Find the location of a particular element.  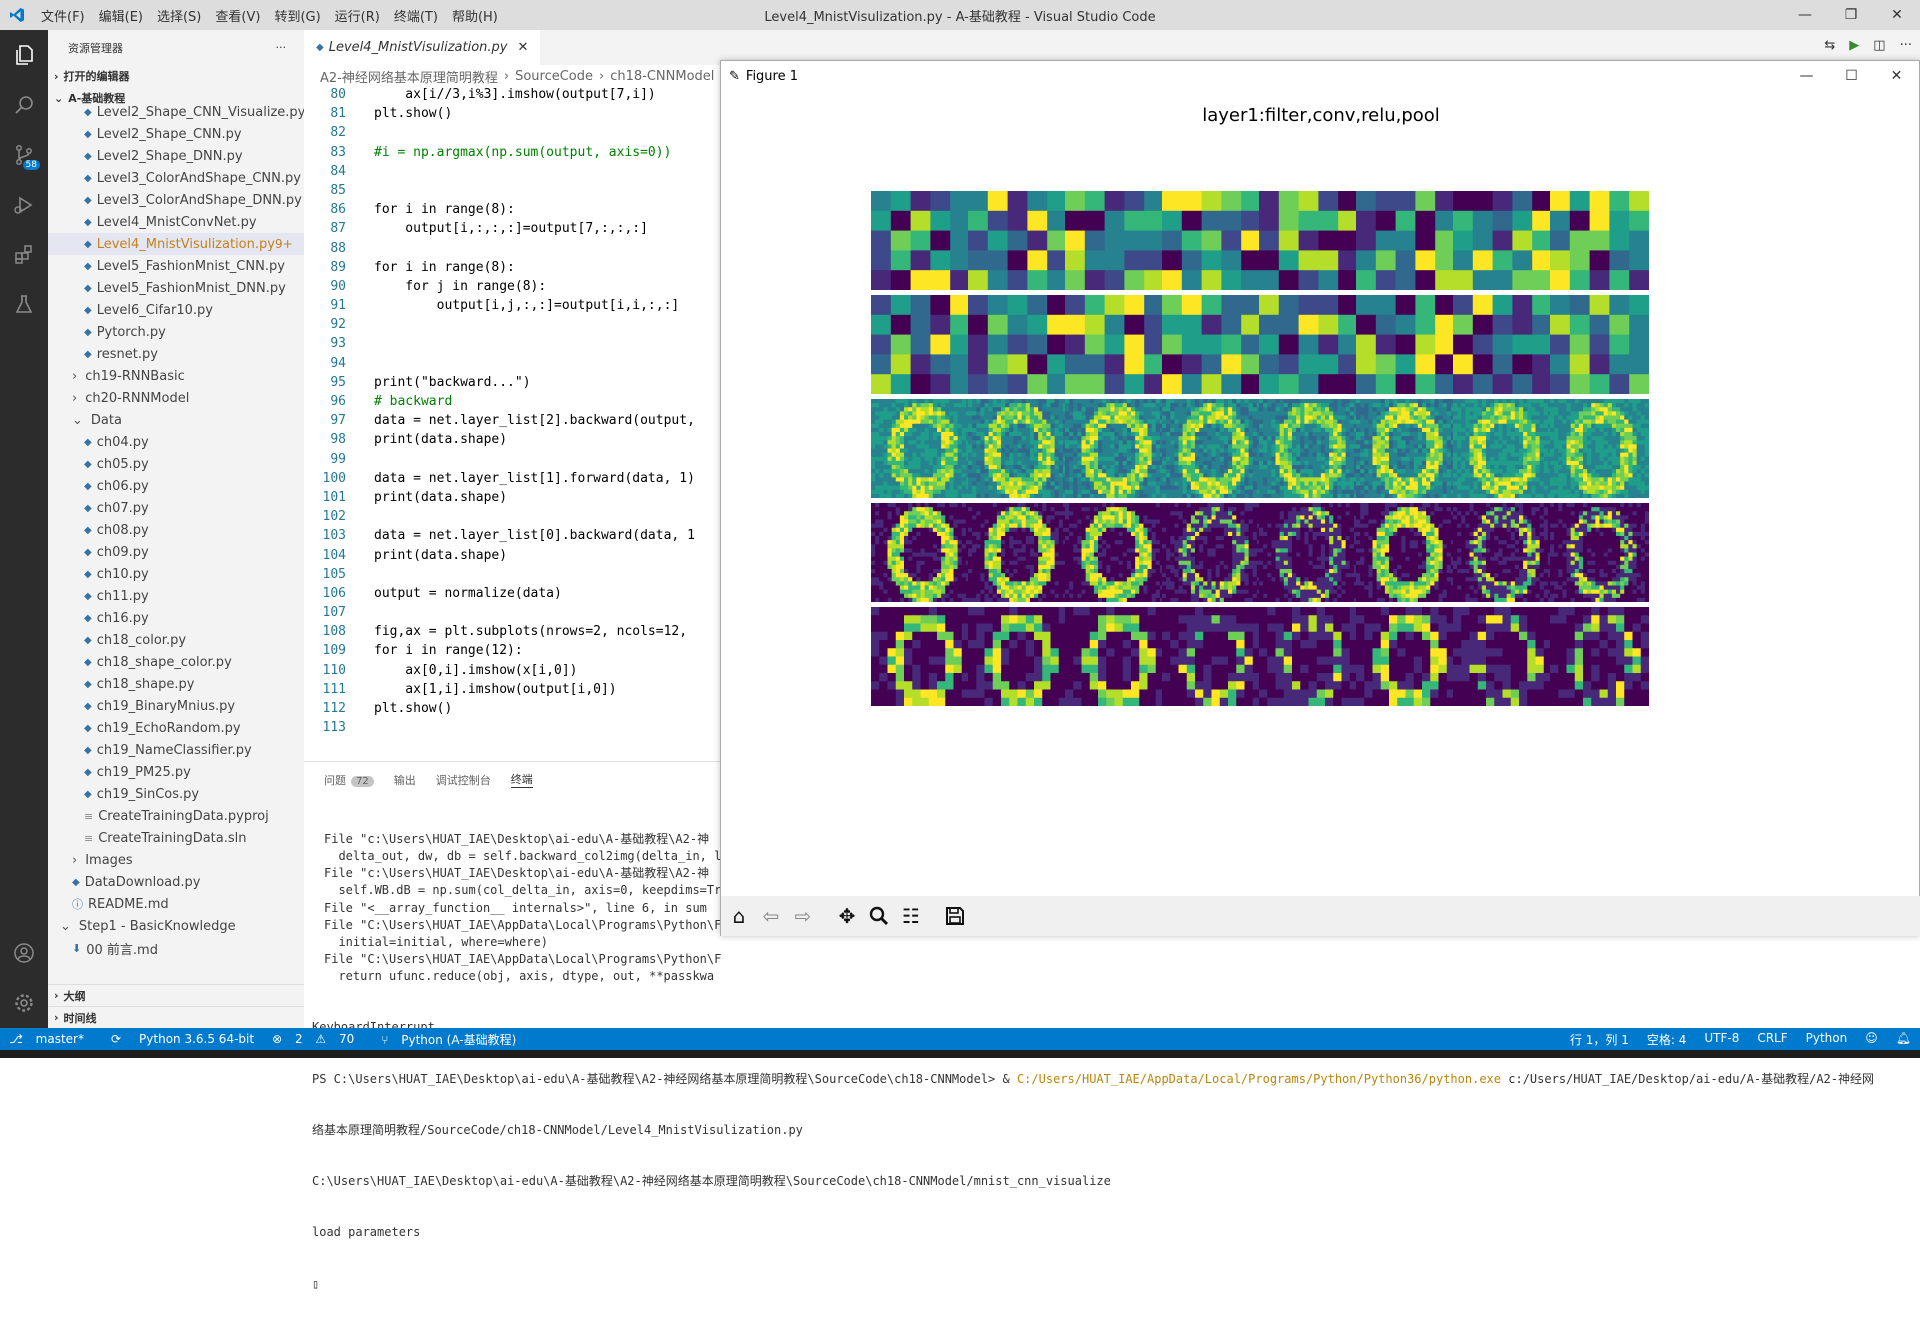

file-item: ≡CreateTrainingData.pyproj is located at coordinates (176, 816).